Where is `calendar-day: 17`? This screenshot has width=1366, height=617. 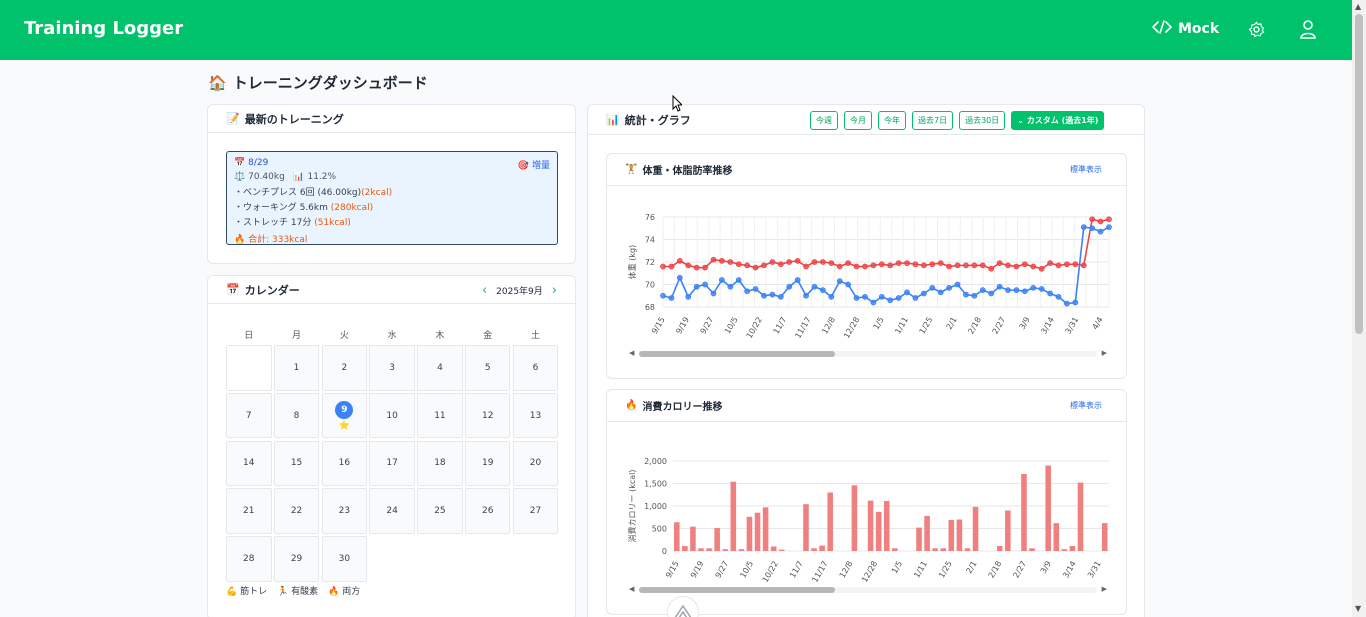 calendar-day: 17 is located at coordinates (392, 463).